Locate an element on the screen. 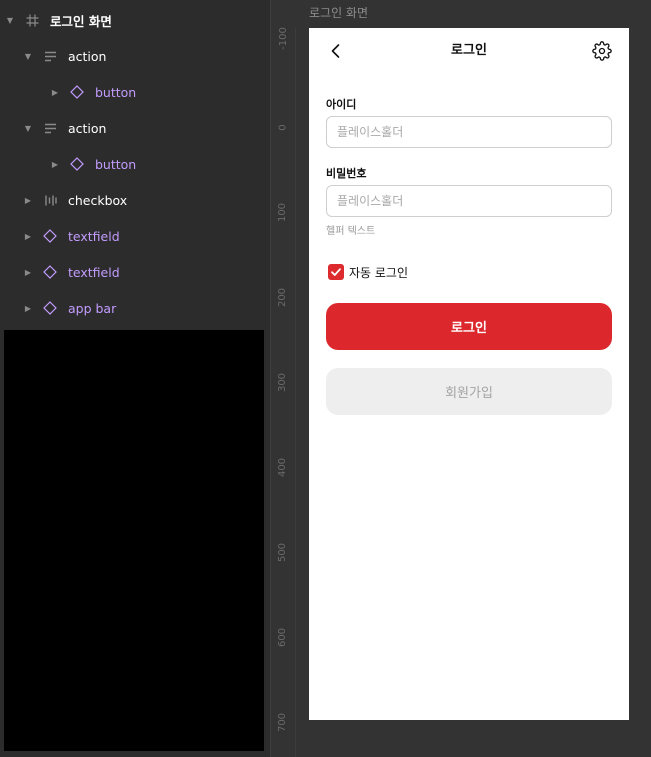  app-bar-title: 로그인 is located at coordinates (469, 50).